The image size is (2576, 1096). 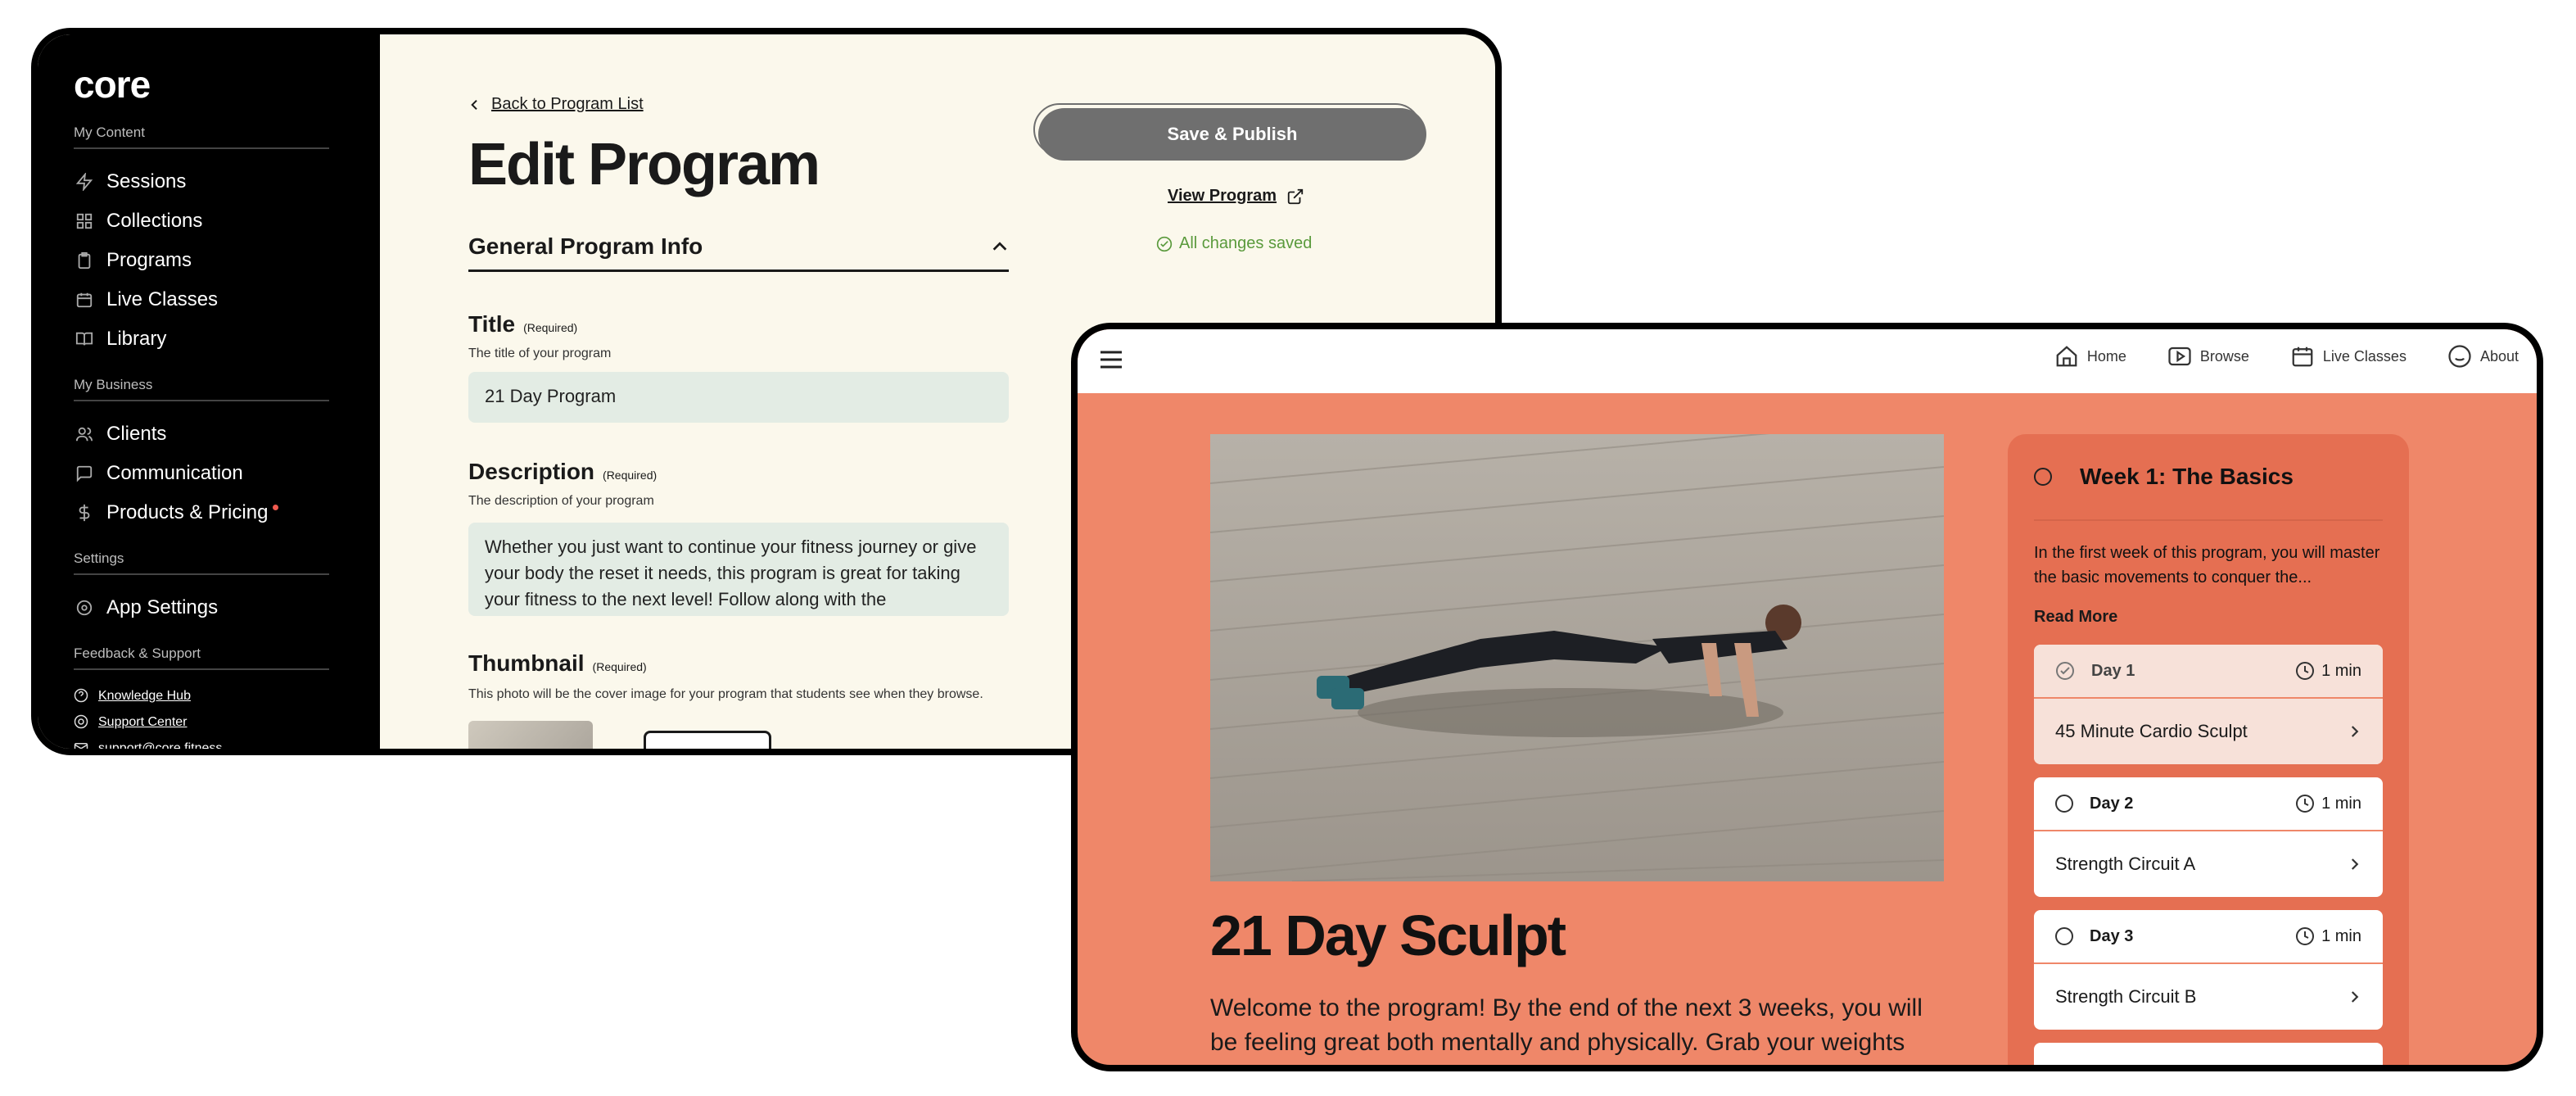 I want to click on sidebar-item-label: Library, so click(x=136, y=339).